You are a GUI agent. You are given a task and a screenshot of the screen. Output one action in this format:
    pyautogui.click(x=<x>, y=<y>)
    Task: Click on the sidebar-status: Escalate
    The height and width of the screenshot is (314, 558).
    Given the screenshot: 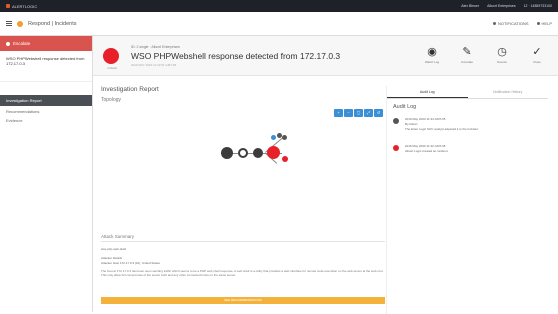 What is the action you would take?
    pyautogui.click(x=46, y=43)
    